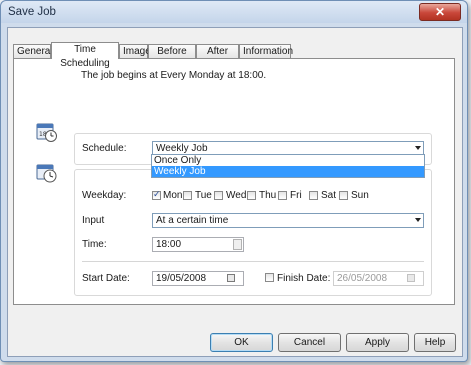 This screenshot has height=365, width=471. I want to click on start-date-value: 19/05/2008, so click(181, 278).